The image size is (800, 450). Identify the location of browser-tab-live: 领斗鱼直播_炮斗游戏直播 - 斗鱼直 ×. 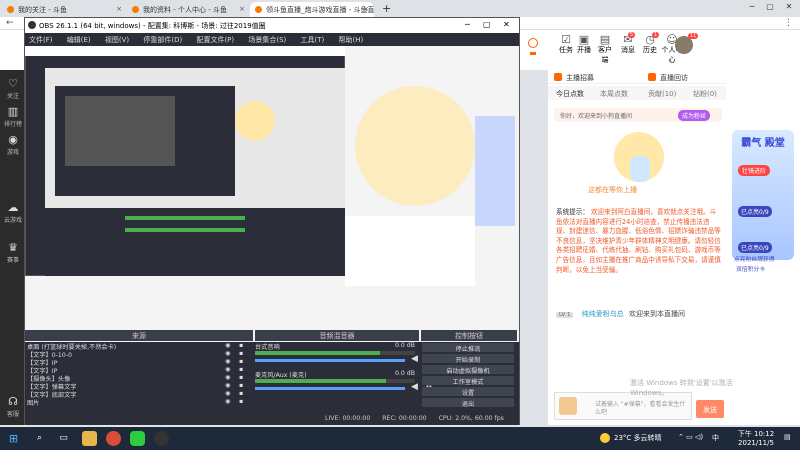
(312, 9).